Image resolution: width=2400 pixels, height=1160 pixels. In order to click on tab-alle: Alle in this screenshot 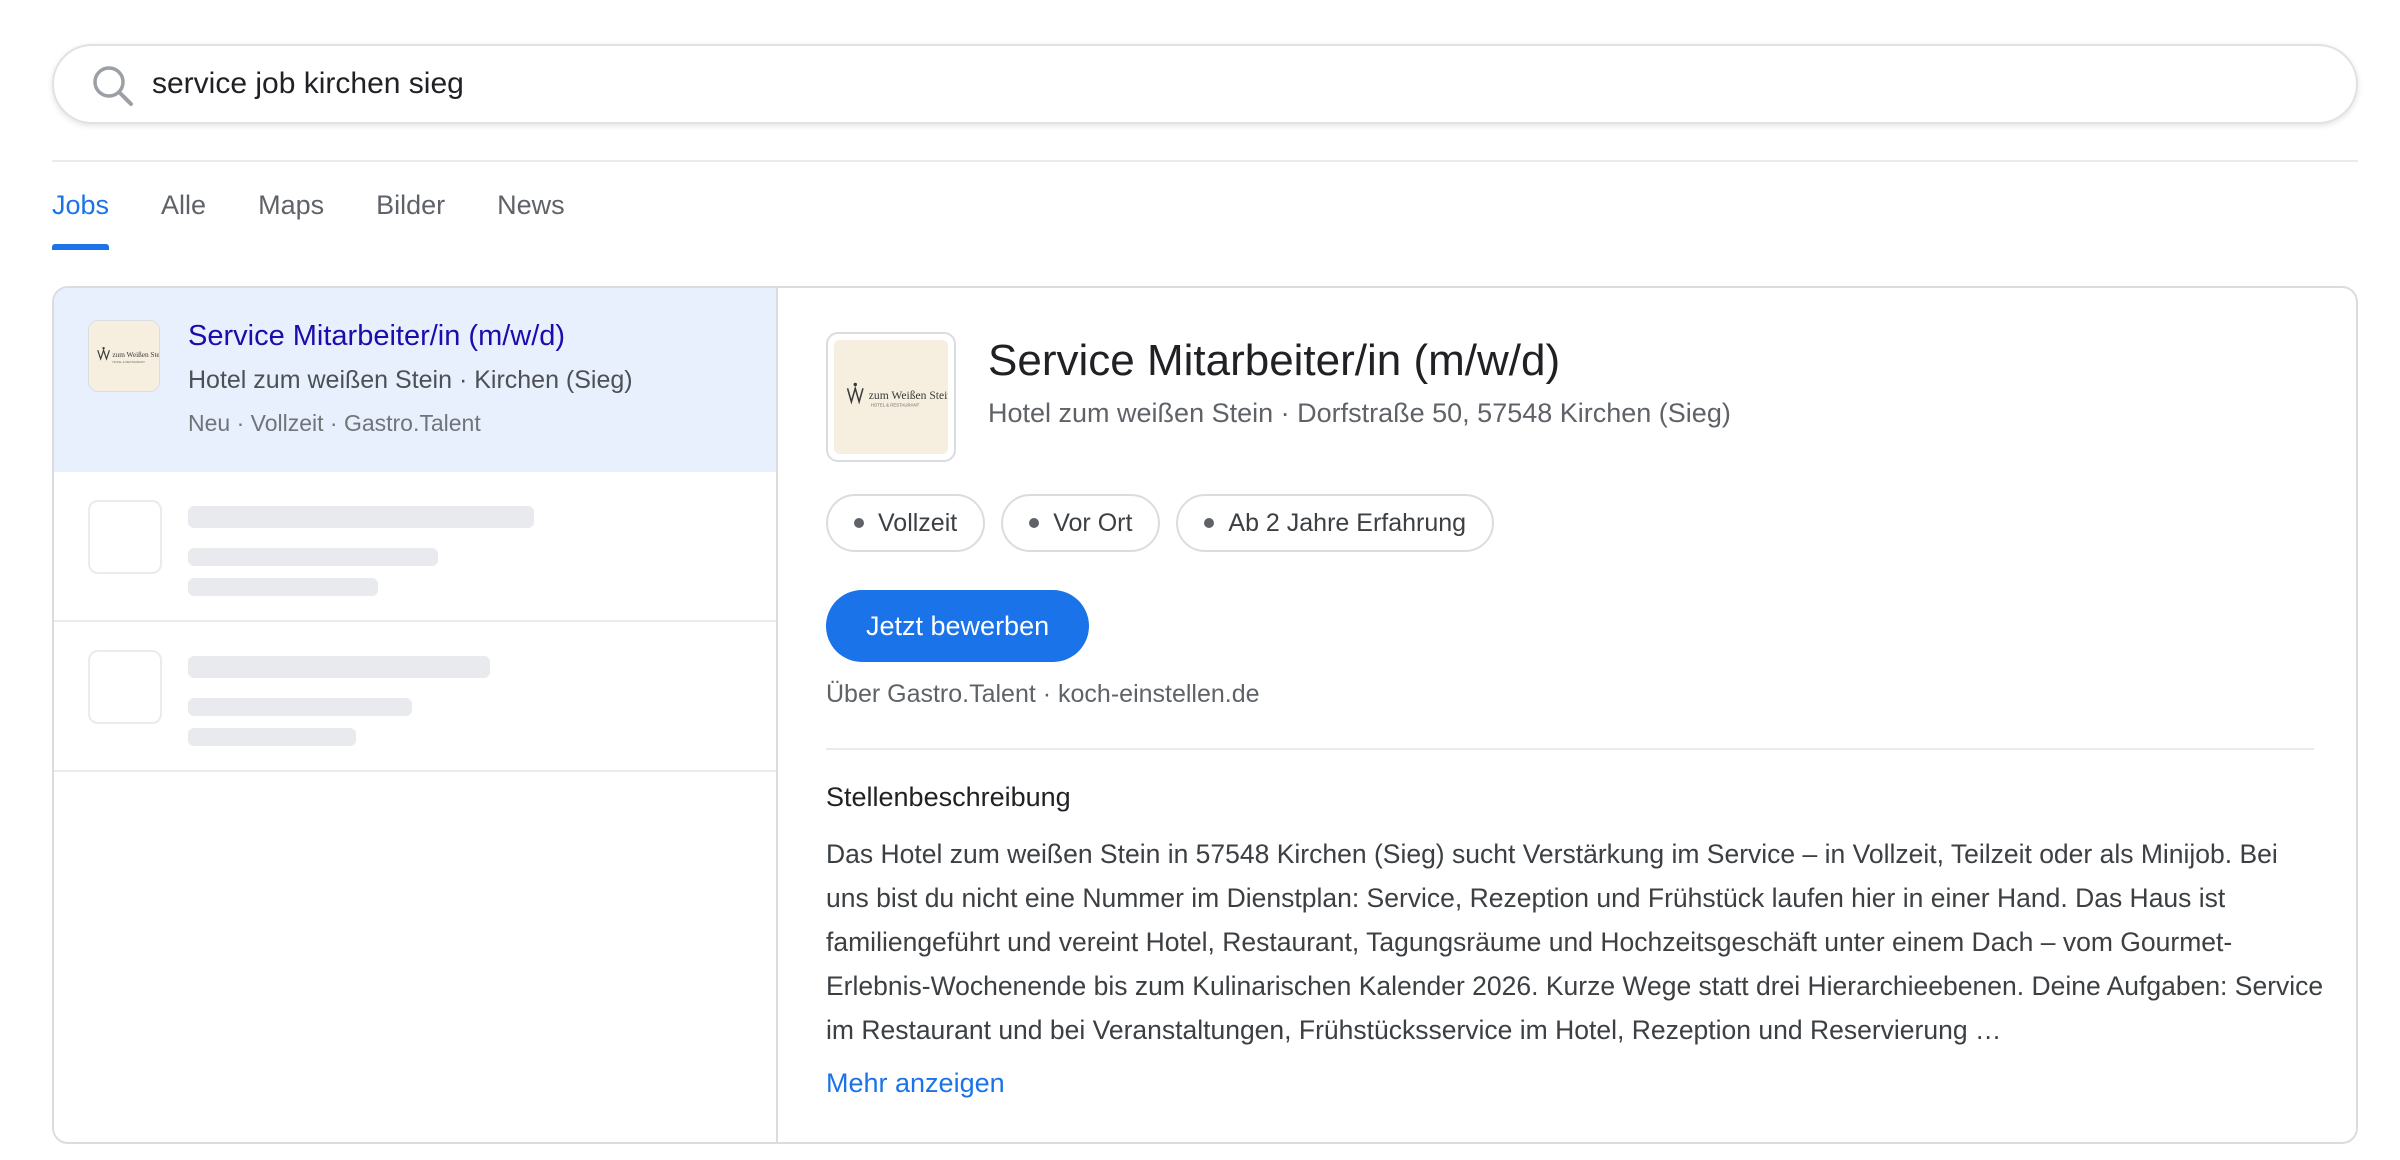, I will do `click(183, 213)`.